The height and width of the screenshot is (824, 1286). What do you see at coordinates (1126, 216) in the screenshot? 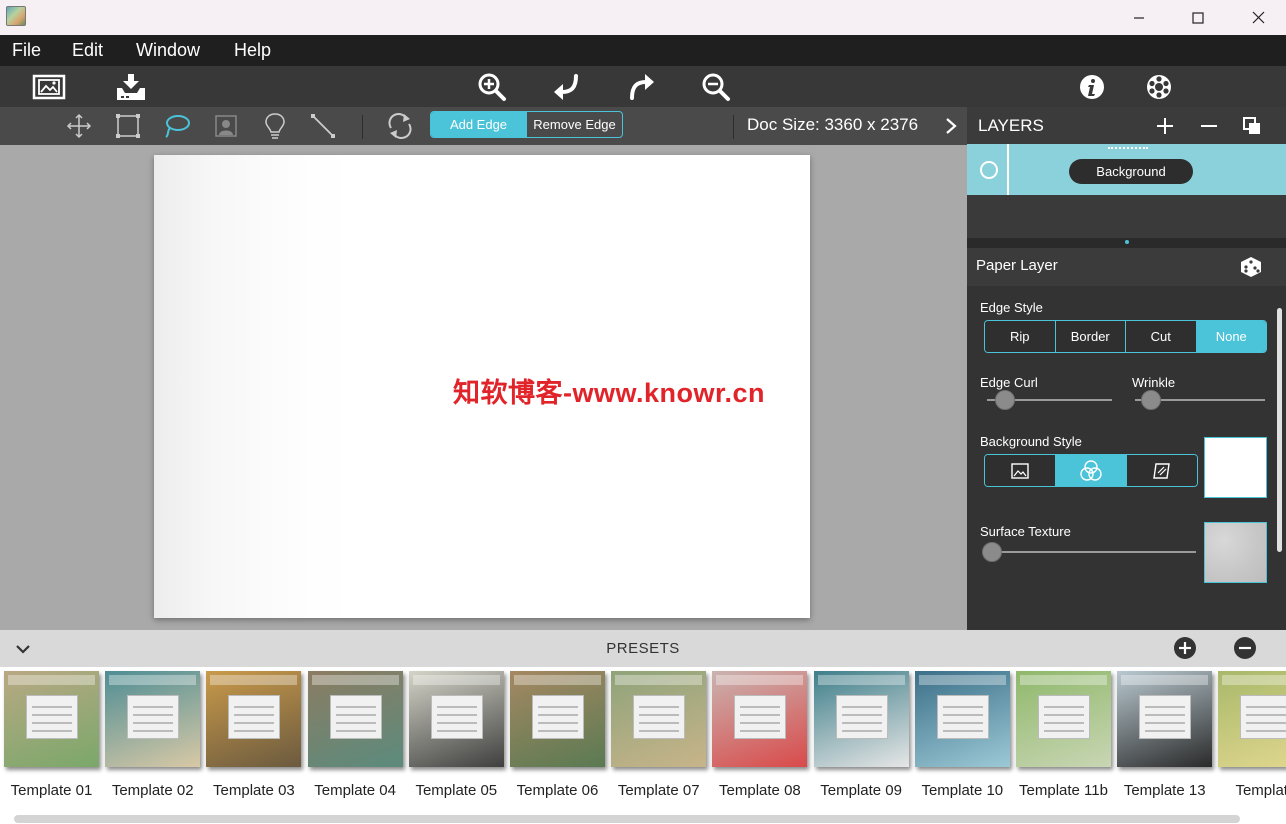
I see `layers-list-empty` at bounding box center [1126, 216].